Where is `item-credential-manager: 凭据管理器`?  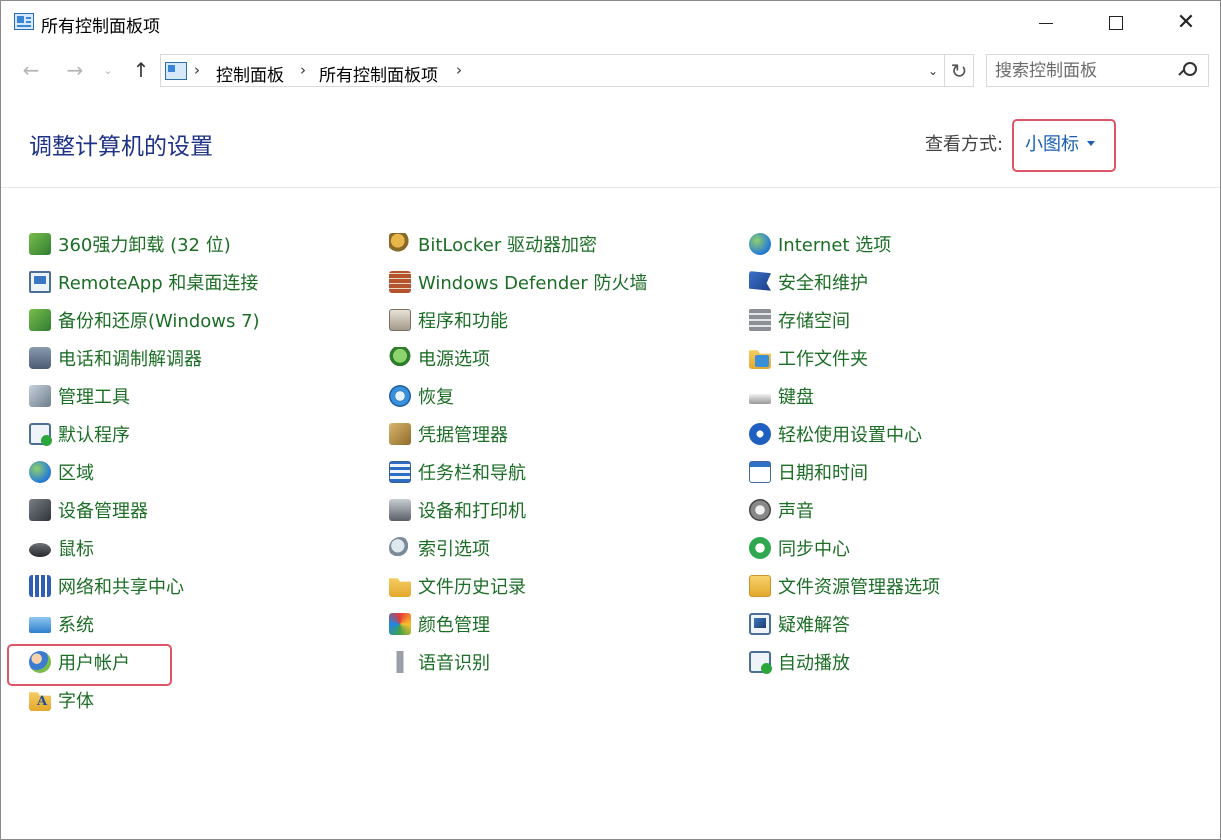 item-credential-manager: 凭据管理器 is located at coordinates (448, 434).